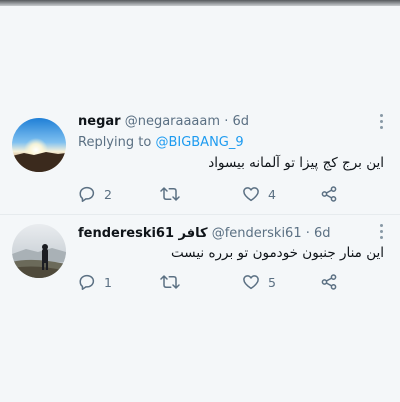 The image size is (400, 402). I want to click on tweet-divider, so click(200, 214).